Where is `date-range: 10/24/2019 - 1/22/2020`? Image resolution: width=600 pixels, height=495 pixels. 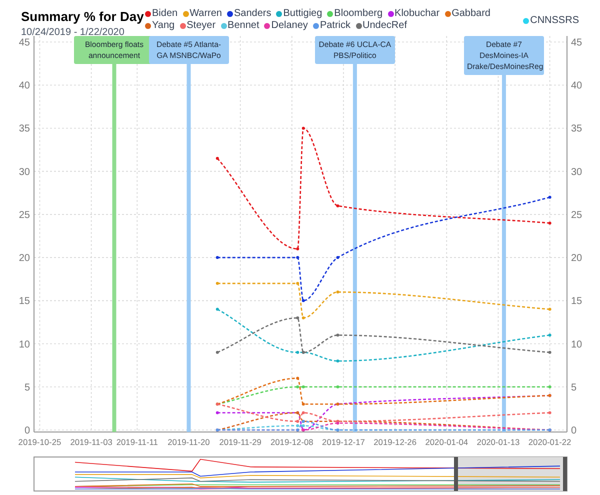
date-range: 10/24/2019 - 1/22/2020 is located at coordinates (72, 32).